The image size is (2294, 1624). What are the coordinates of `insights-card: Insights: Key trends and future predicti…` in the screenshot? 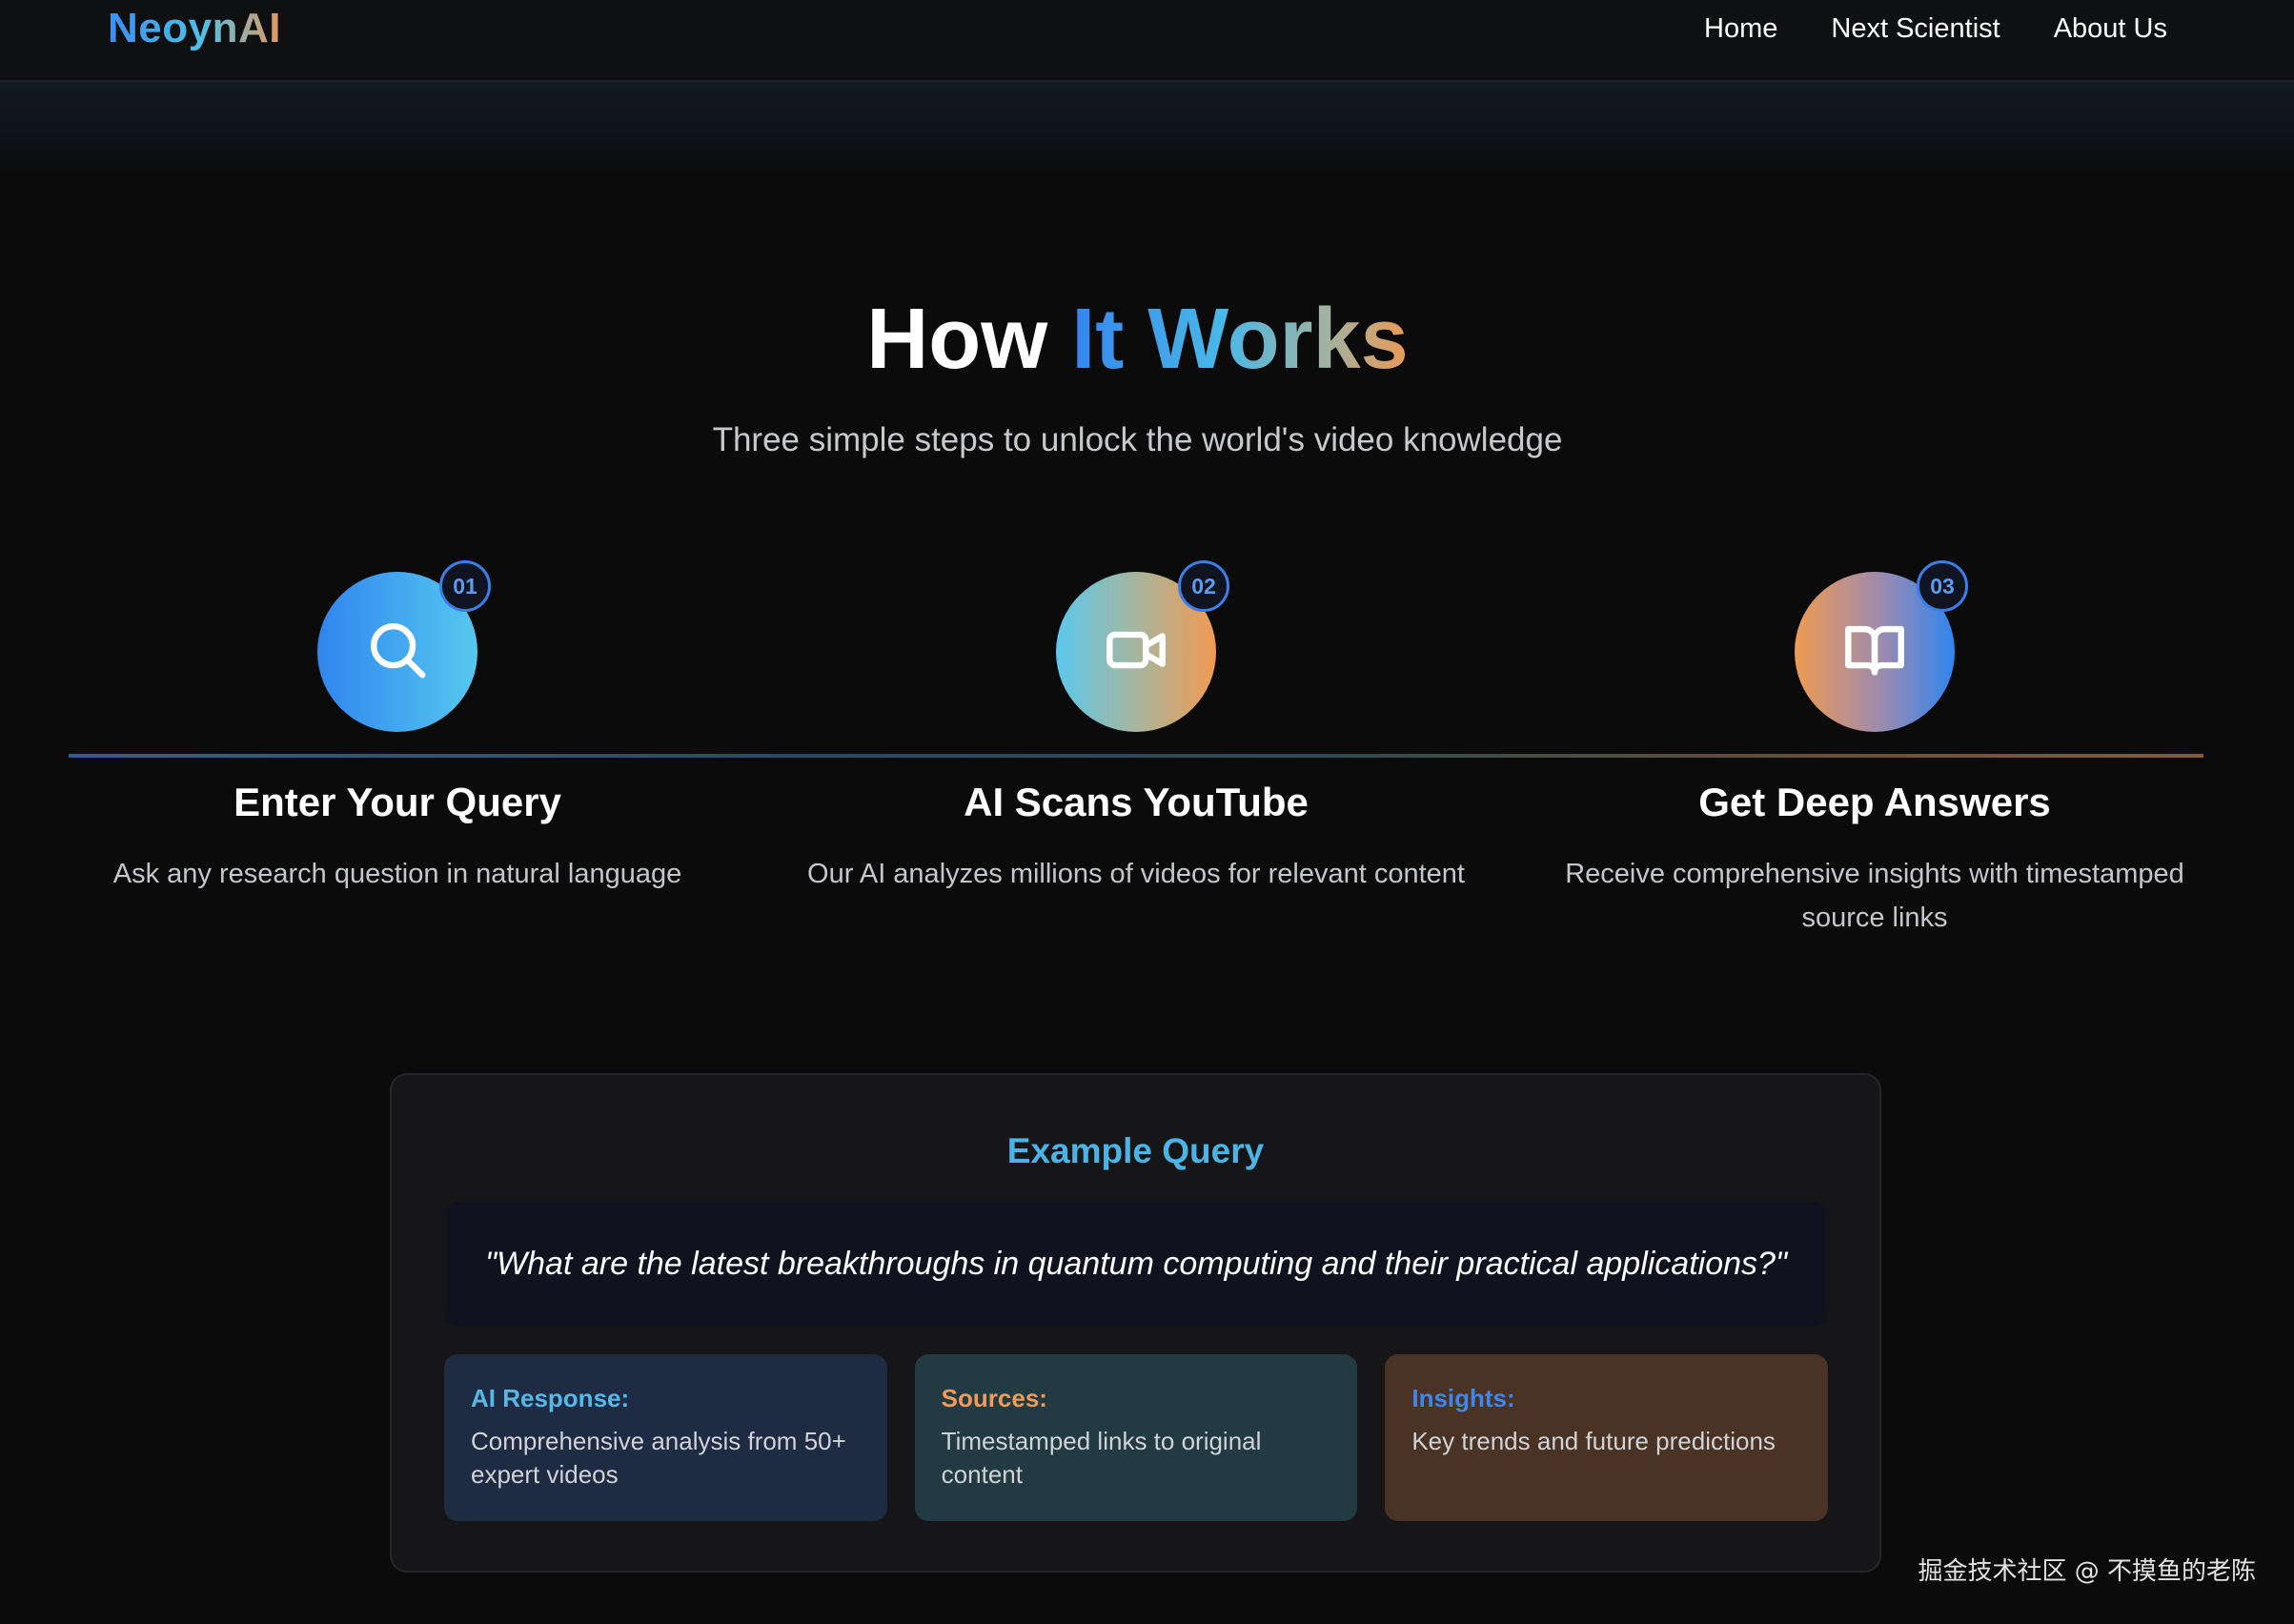 It's located at (1607, 1437).